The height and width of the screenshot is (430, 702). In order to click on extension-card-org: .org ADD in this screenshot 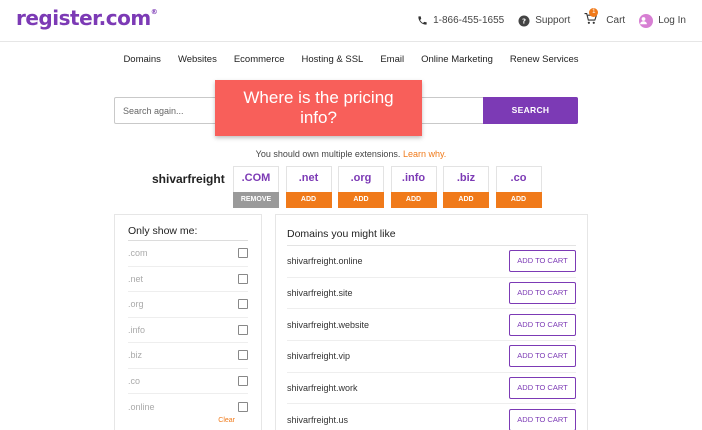, I will do `click(361, 187)`.